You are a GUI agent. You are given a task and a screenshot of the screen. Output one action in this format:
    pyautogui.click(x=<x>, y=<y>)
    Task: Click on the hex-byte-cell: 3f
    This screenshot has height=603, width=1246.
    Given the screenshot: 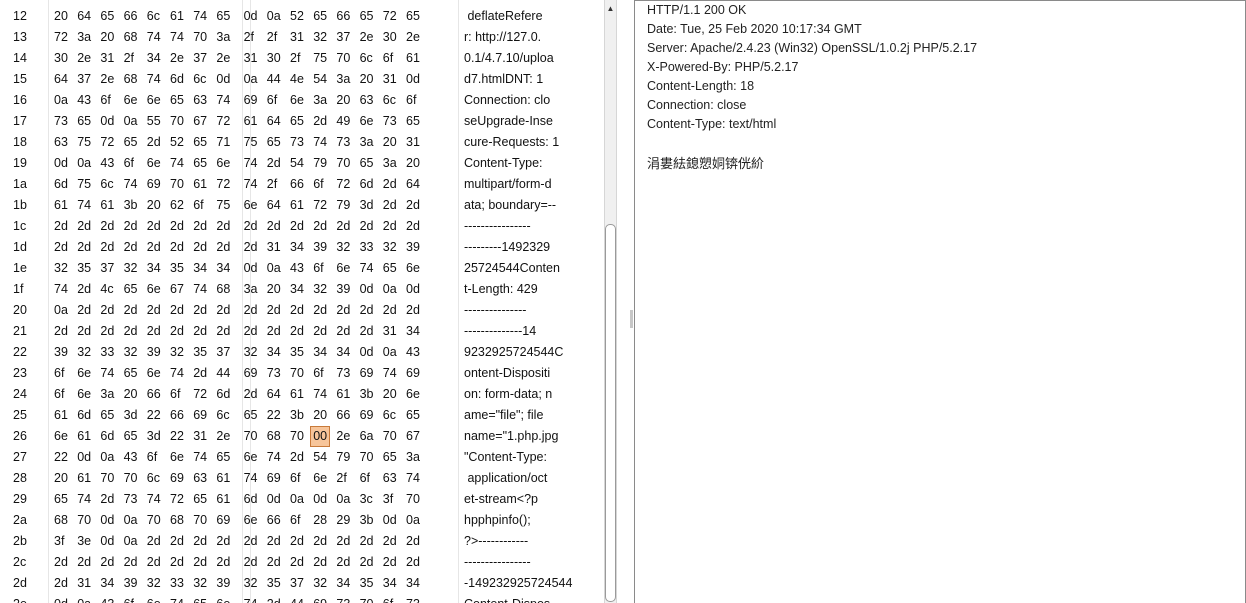 What is the action you would take?
    pyautogui.click(x=388, y=499)
    